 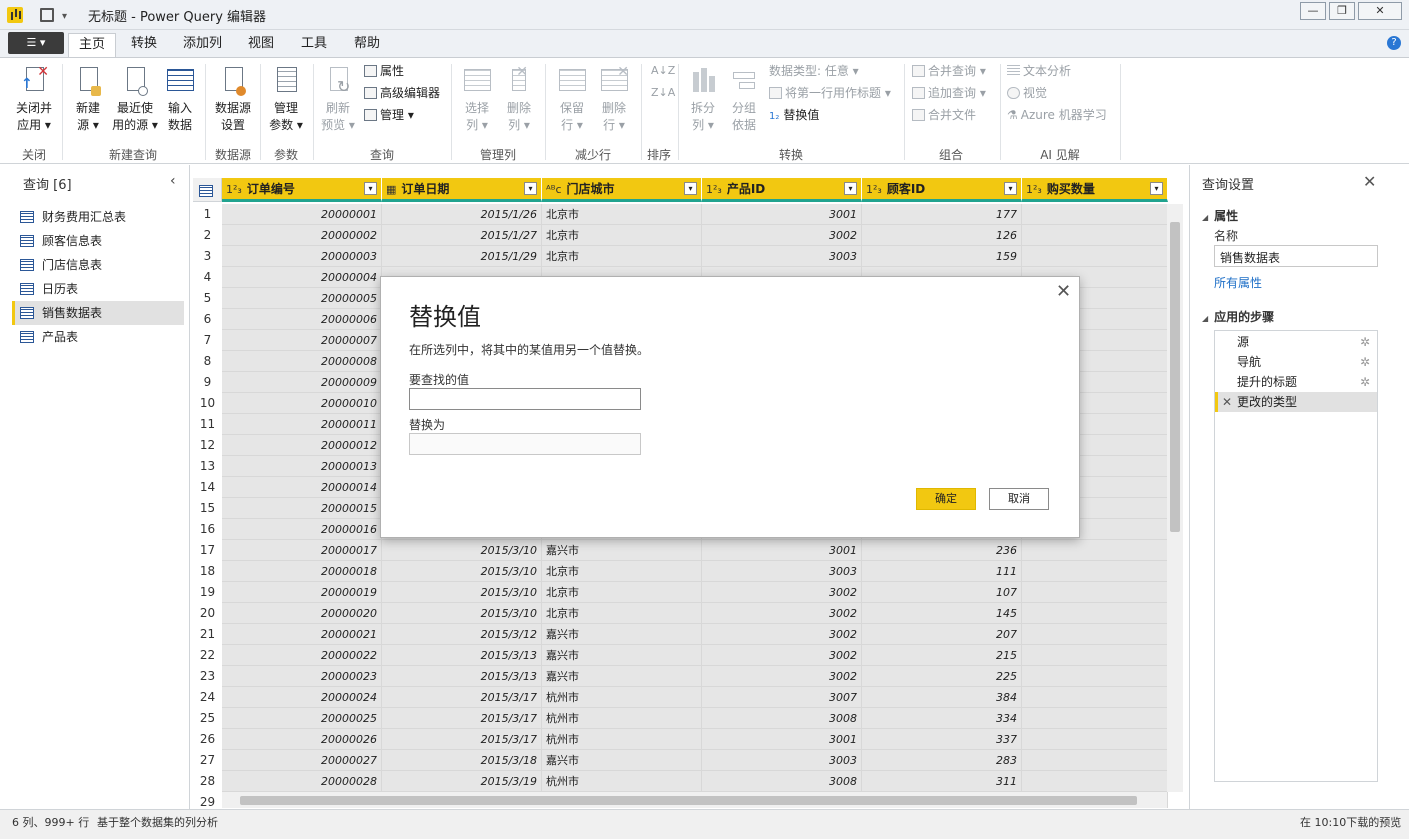 I want to click on tab-transform: 转换, so click(x=144, y=45).